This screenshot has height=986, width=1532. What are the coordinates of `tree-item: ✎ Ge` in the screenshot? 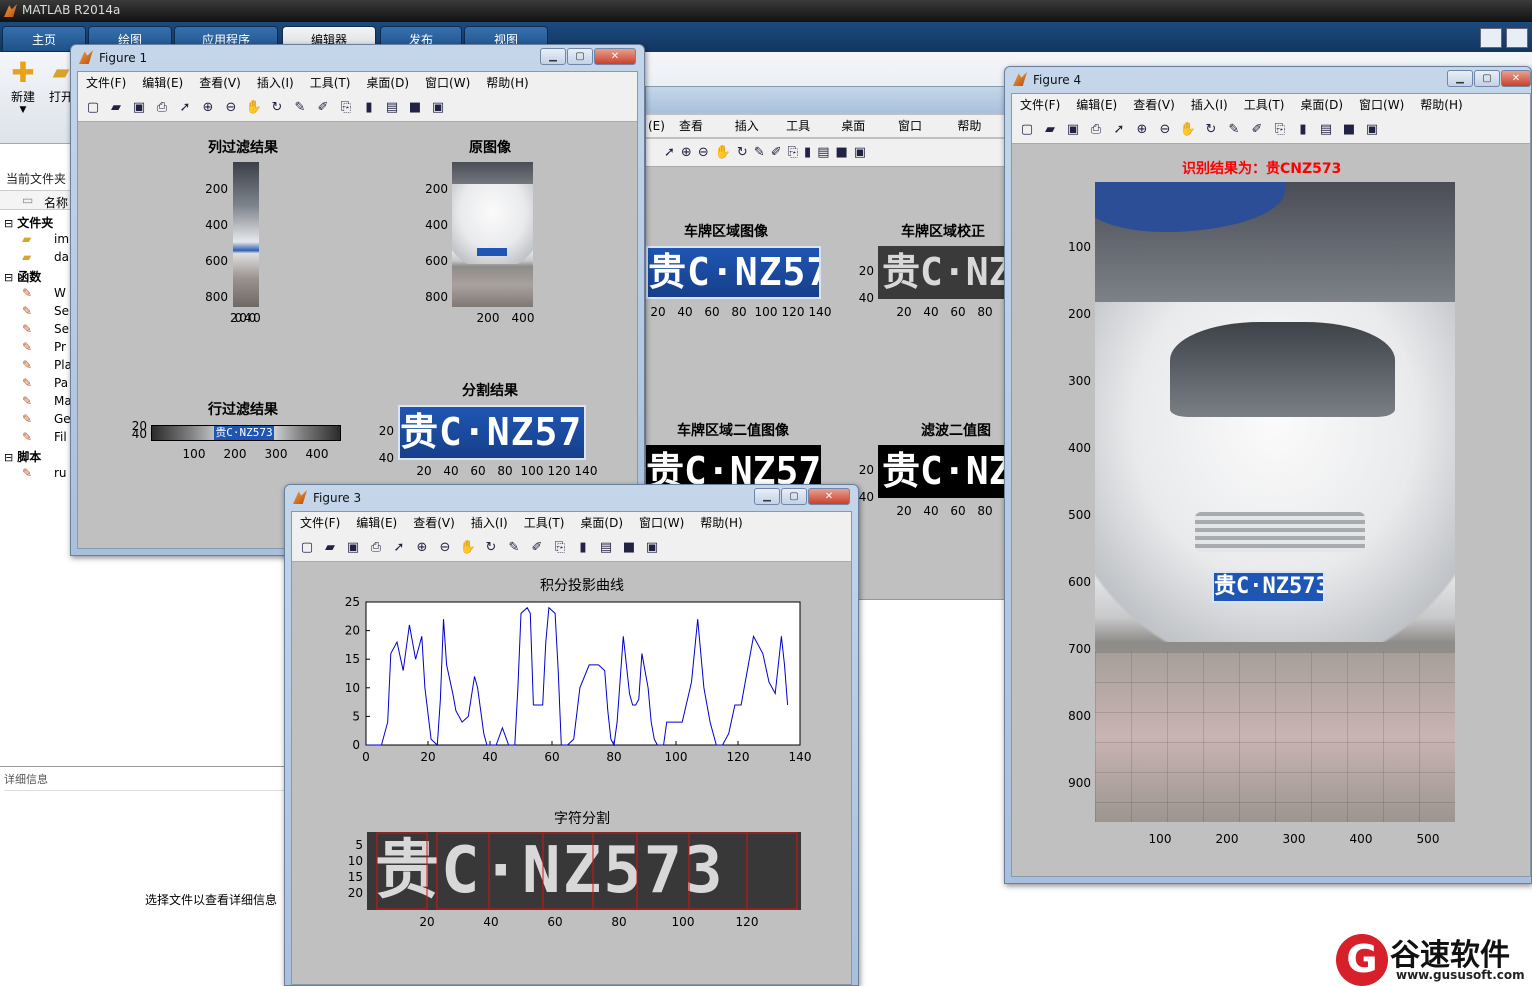 It's located at (46, 421).